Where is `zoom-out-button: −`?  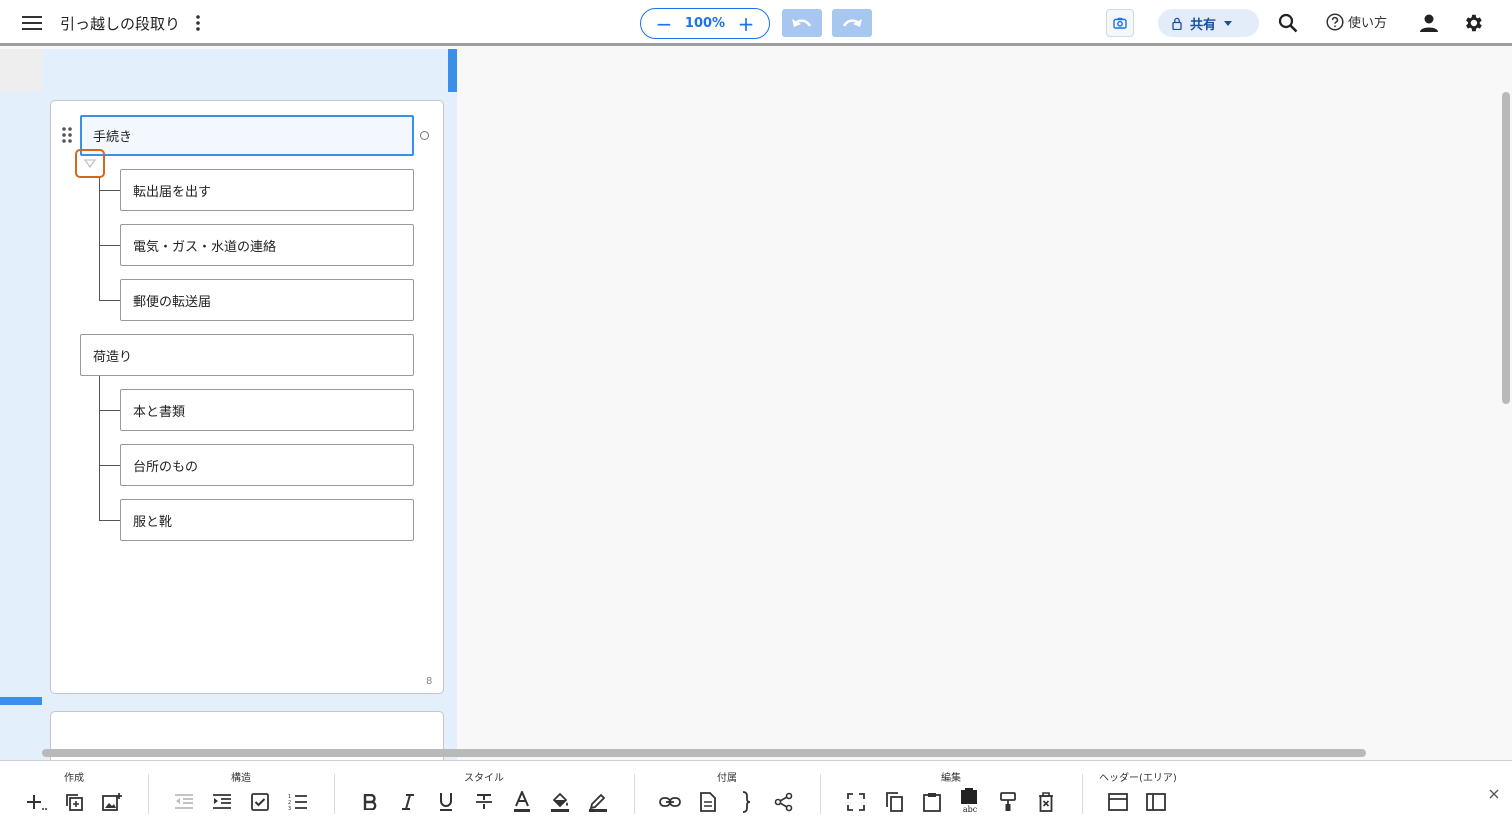
zoom-out-button: − is located at coordinates (664, 24).